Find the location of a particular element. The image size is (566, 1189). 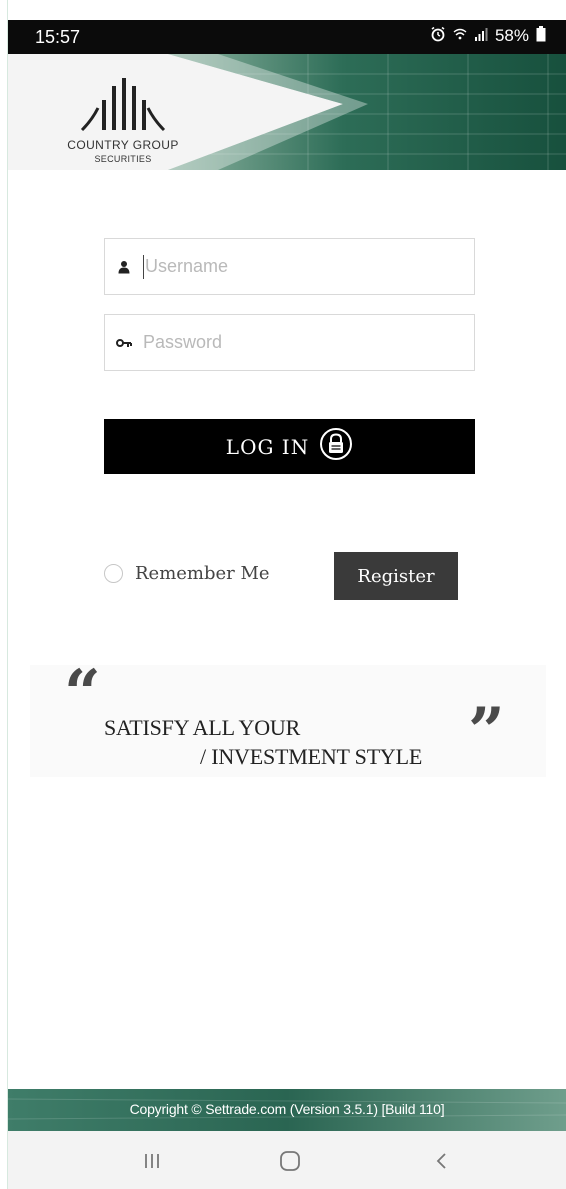

password-field is located at coordinates (289, 342).